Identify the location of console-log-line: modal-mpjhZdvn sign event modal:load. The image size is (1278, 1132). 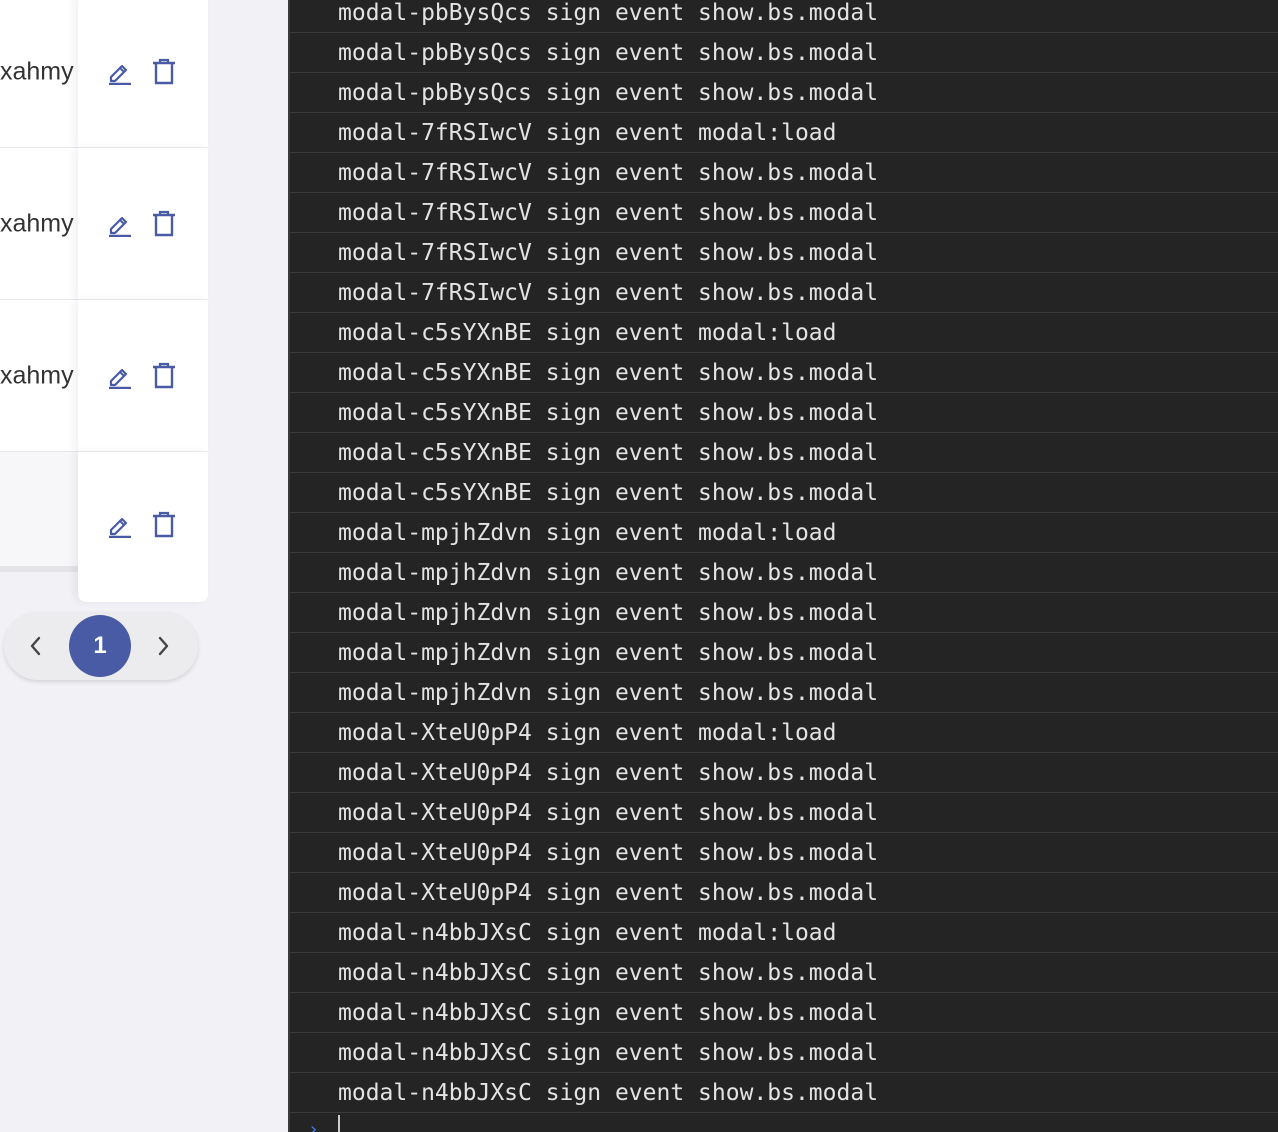
(784, 533).